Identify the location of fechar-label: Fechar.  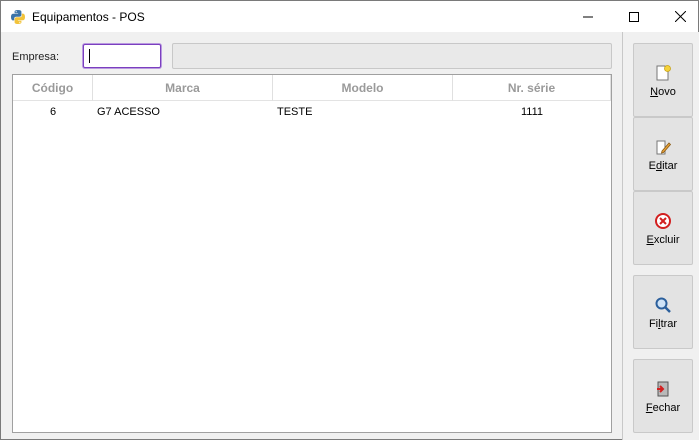
(663, 408).